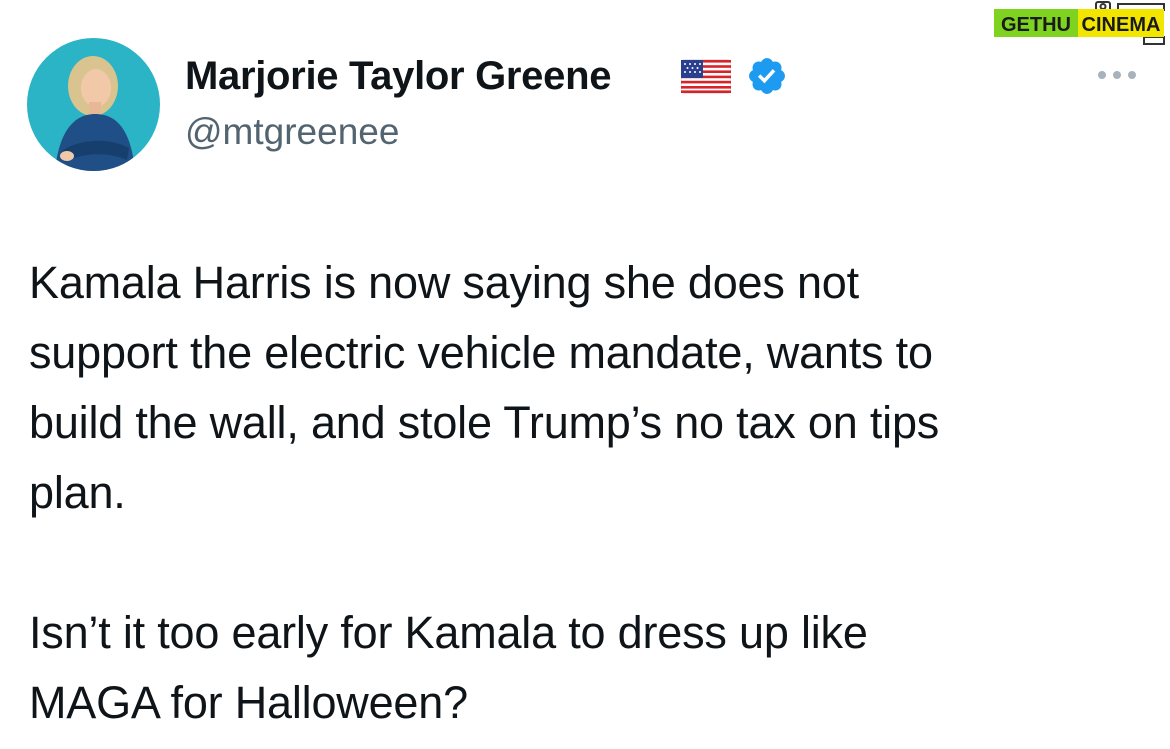 The width and height of the screenshot is (1170, 749). I want to click on verified-badge-icon, so click(767, 76).